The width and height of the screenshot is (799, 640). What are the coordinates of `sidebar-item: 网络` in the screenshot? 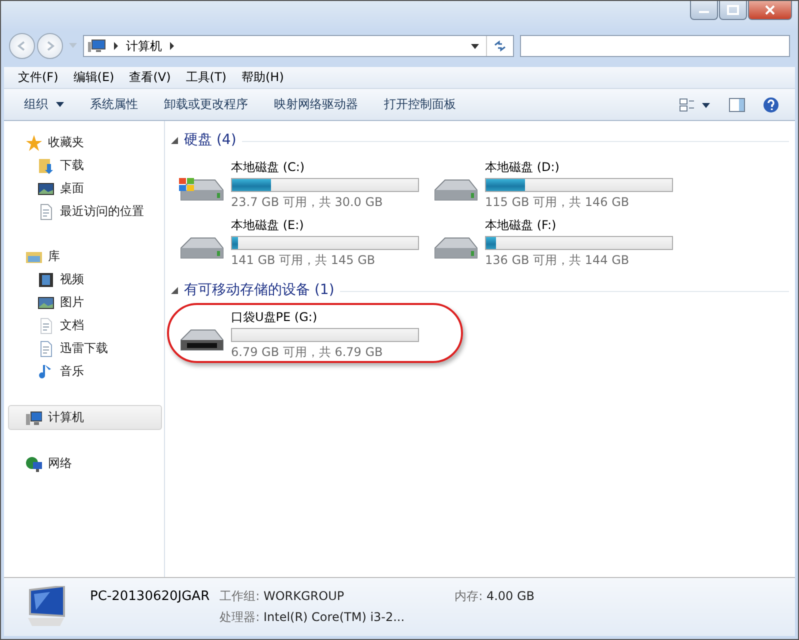 It's located at (84, 463).